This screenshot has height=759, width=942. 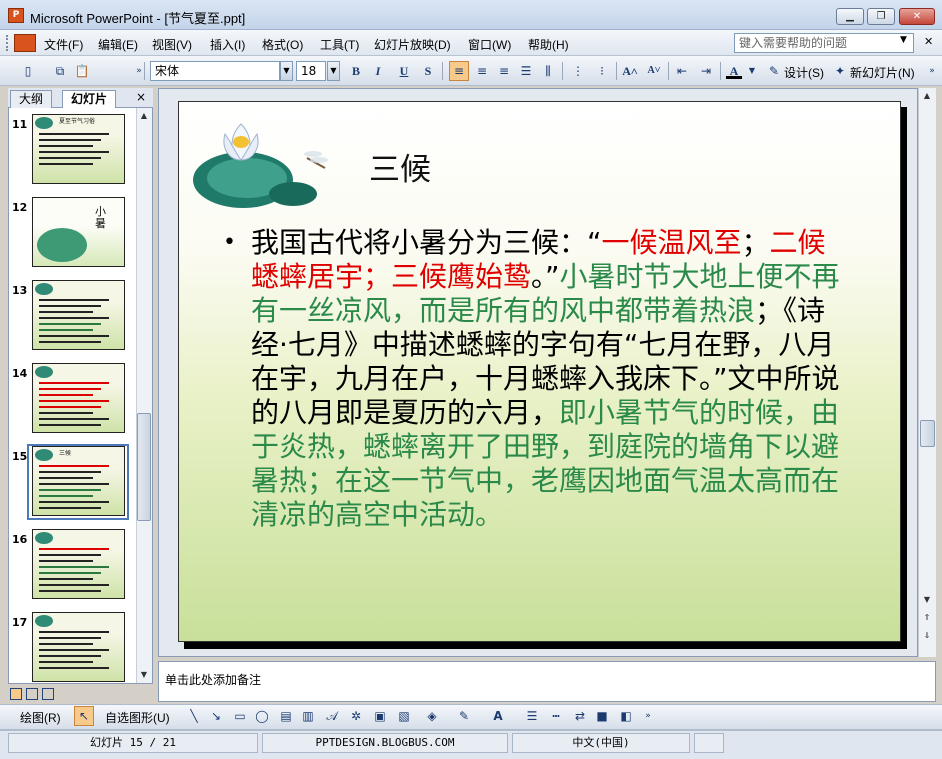 I want to click on line-style-icon: ☰, so click(x=532, y=716).